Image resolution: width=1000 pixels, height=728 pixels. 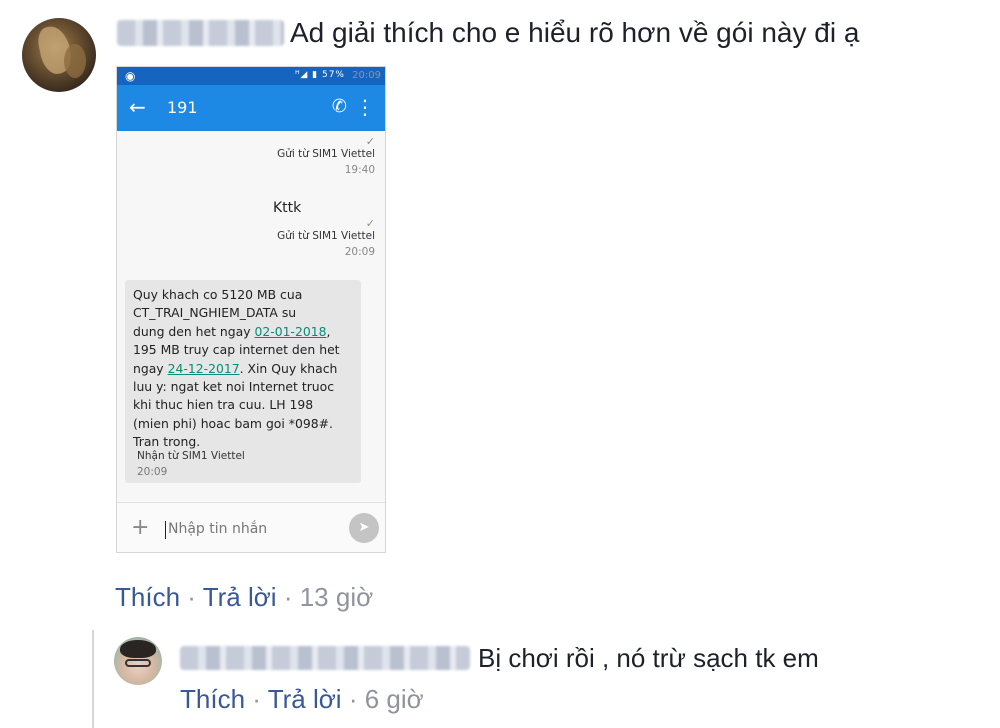 I want to click on sent-message-2: ✓ Gửi từ SIM1 Viettel 20:09, so click(x=326, y=237).